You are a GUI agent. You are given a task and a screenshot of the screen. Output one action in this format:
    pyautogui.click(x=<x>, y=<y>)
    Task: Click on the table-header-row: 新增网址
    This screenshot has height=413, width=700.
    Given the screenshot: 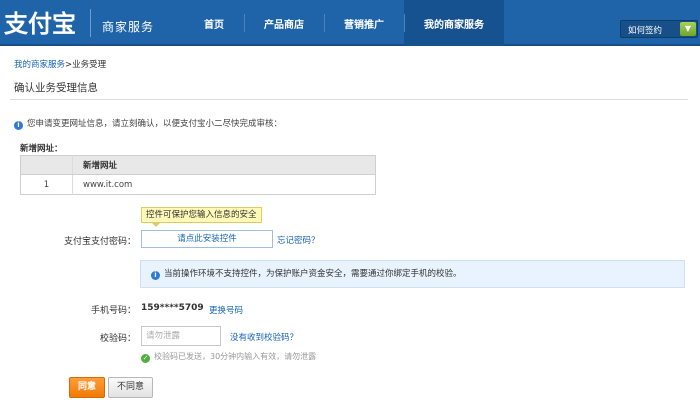 What is the action you would take?
    pyautogui.click(x=198, y=165)
    